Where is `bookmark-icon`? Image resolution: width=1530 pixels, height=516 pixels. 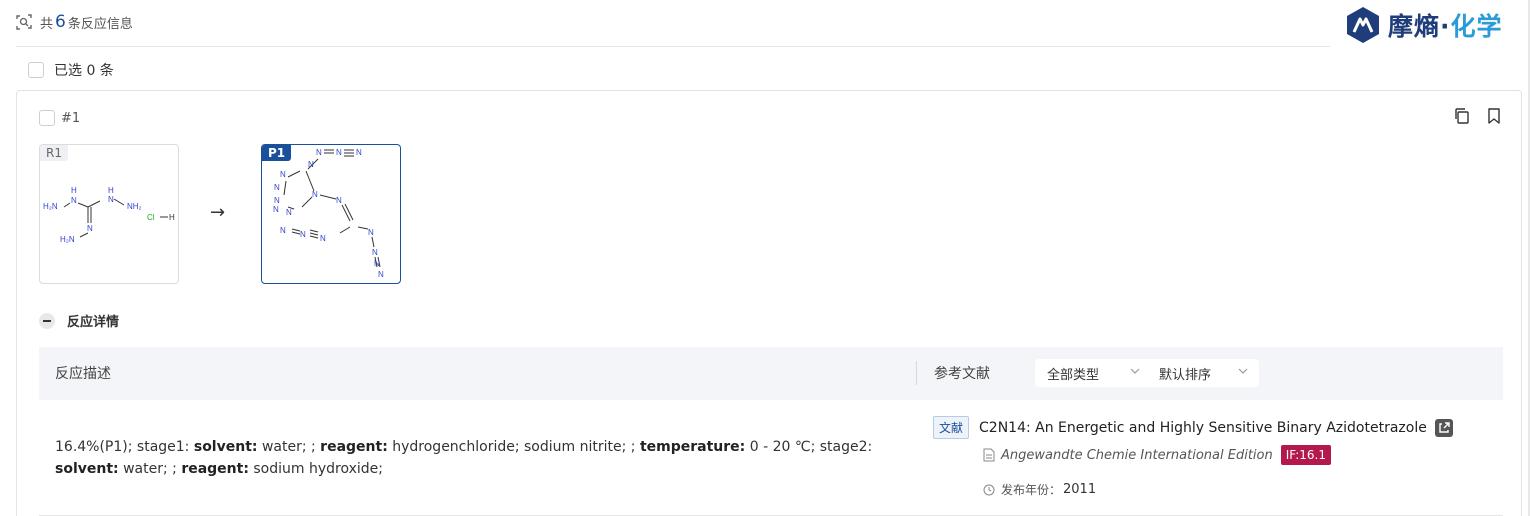 bookmark-icon is located at coordinates (1494, 116).